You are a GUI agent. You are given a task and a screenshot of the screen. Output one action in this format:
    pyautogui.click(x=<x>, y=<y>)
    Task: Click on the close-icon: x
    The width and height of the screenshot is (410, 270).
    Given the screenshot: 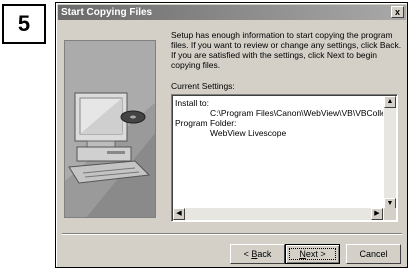 What is the action you would take?
    pyautogui.click(x=397, y=12)
    